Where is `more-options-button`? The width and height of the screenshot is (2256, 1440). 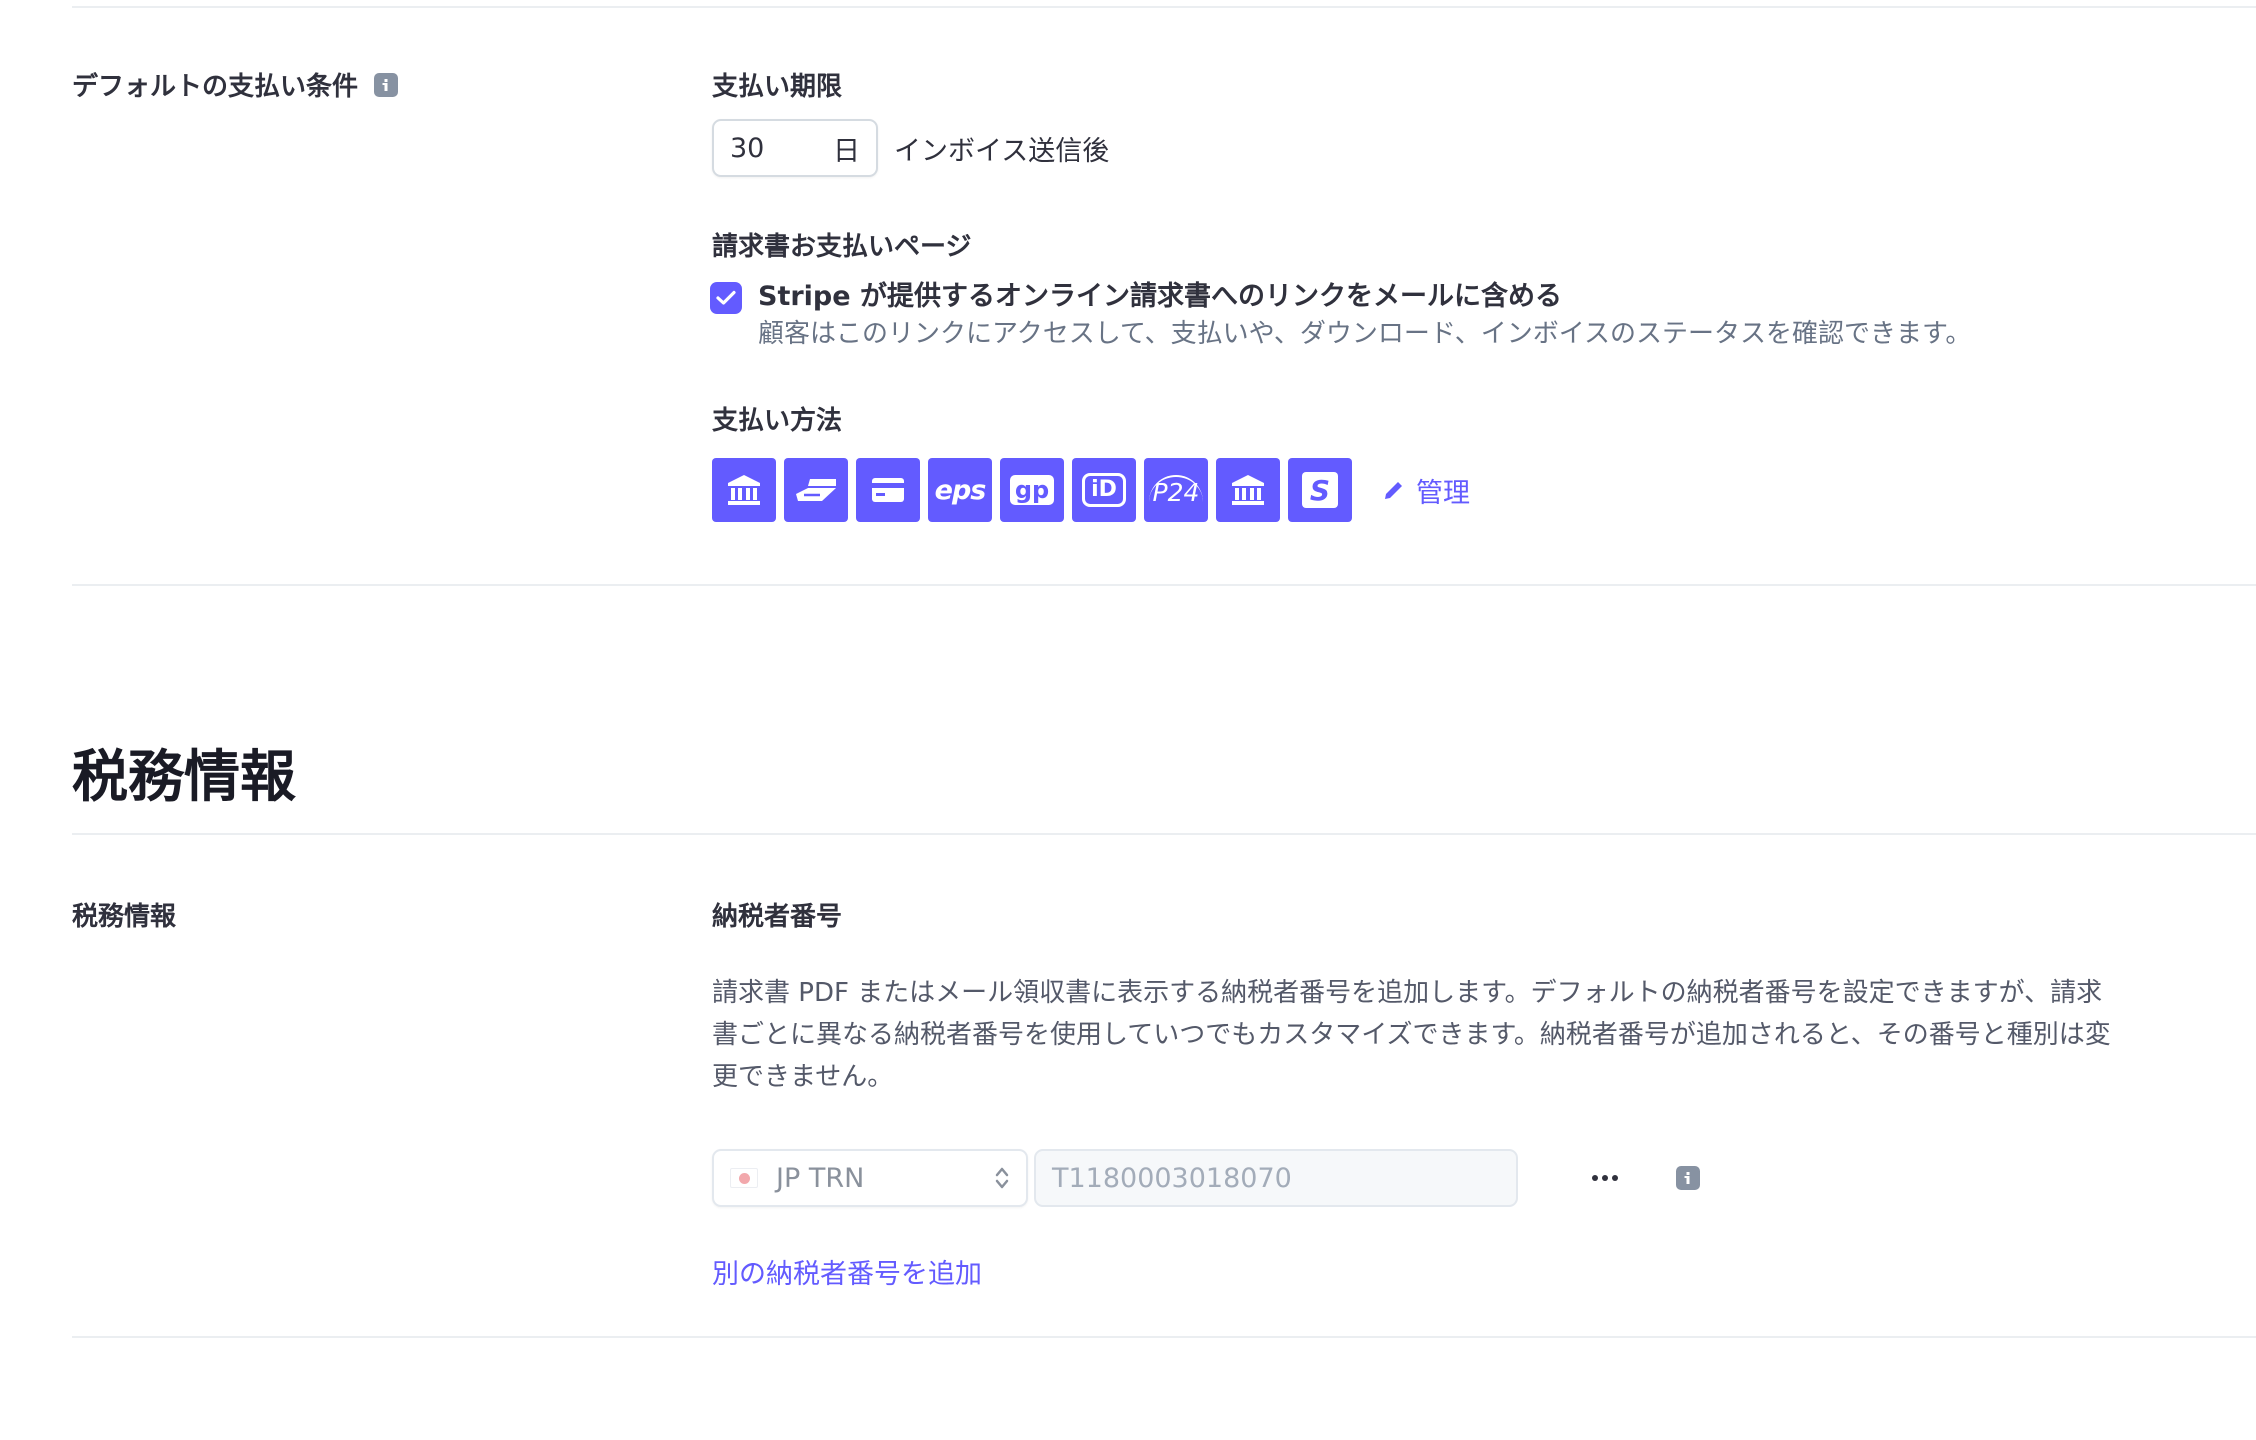
more-options-button is located at coordinates (1605, 1178).